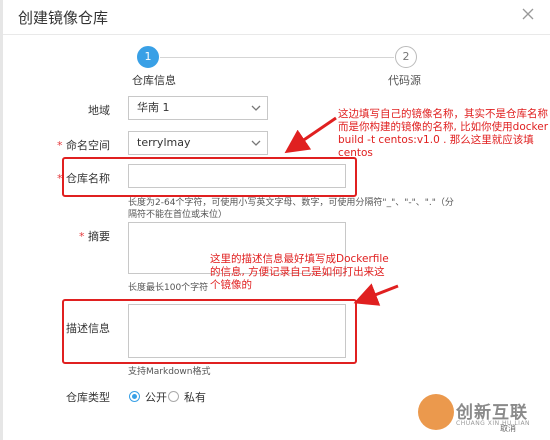 The width and height of the screenshot is (550, 440). Describe the element at coordinates (493, 423) in the screenshot. I see `watermark-subtitle: CHUANG XIN HU LIAN` at that location.